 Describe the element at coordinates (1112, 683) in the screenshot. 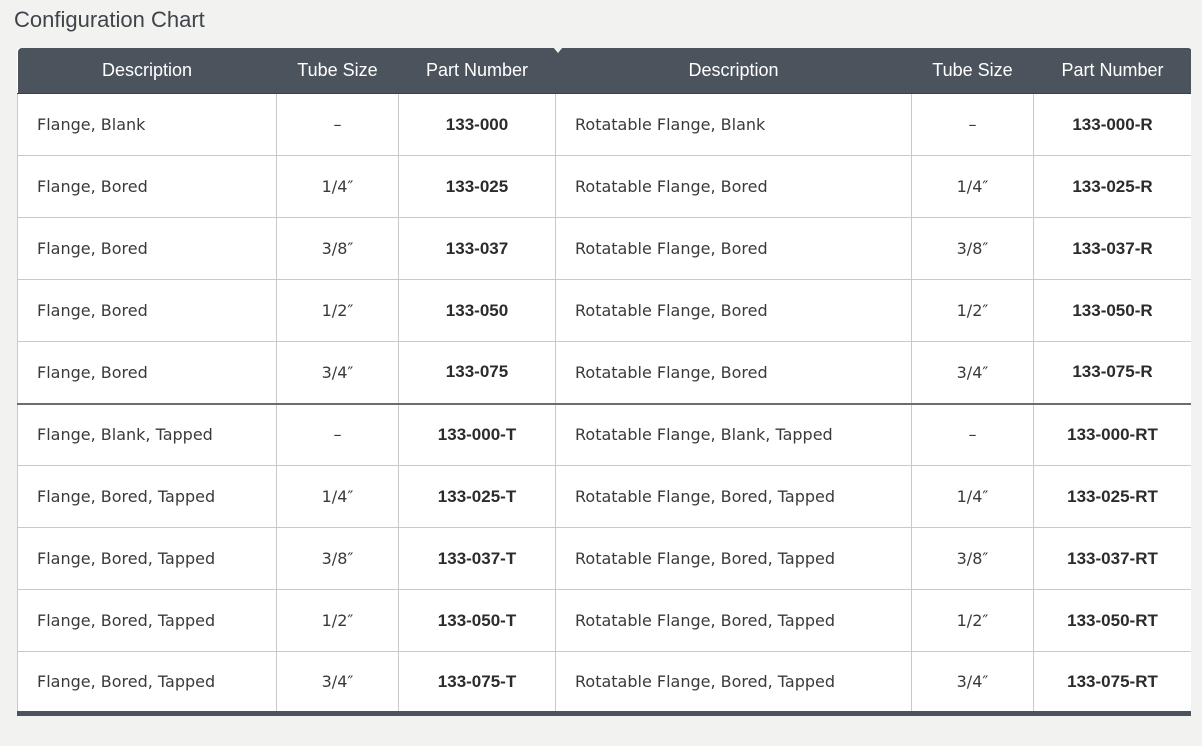

I see `rotatable-part-number-cell: 133-075-RT` at that location.